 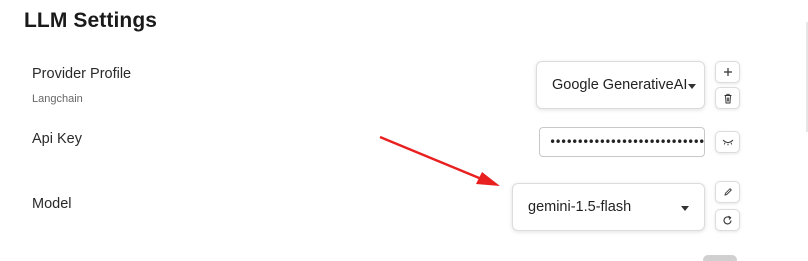 I want to click on annotation-arrow, so click(x=439, y=160).